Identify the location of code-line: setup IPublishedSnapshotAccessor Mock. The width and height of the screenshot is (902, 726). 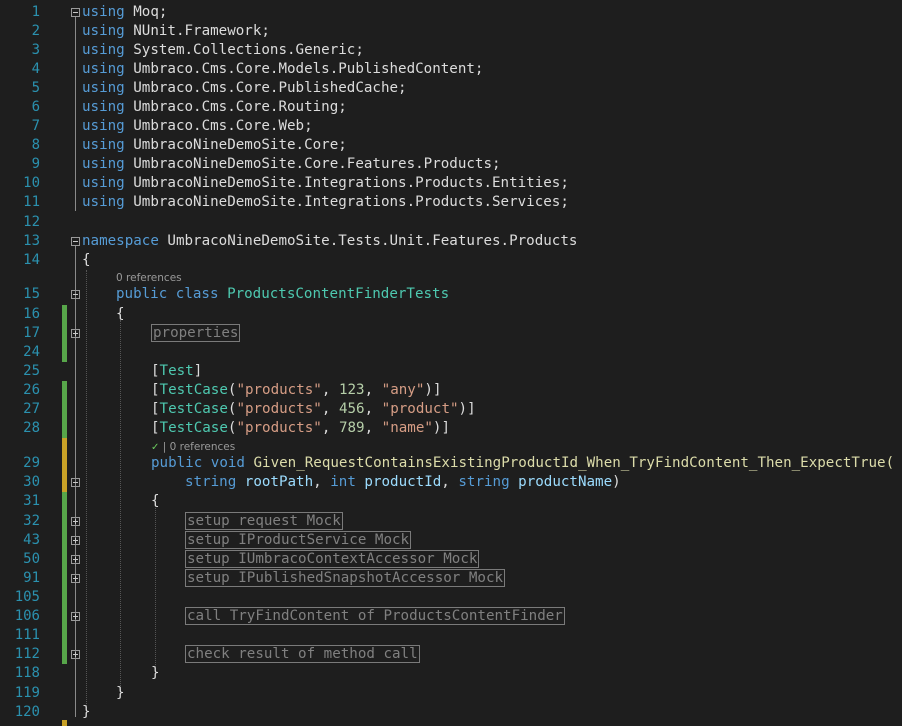
(345, 578).